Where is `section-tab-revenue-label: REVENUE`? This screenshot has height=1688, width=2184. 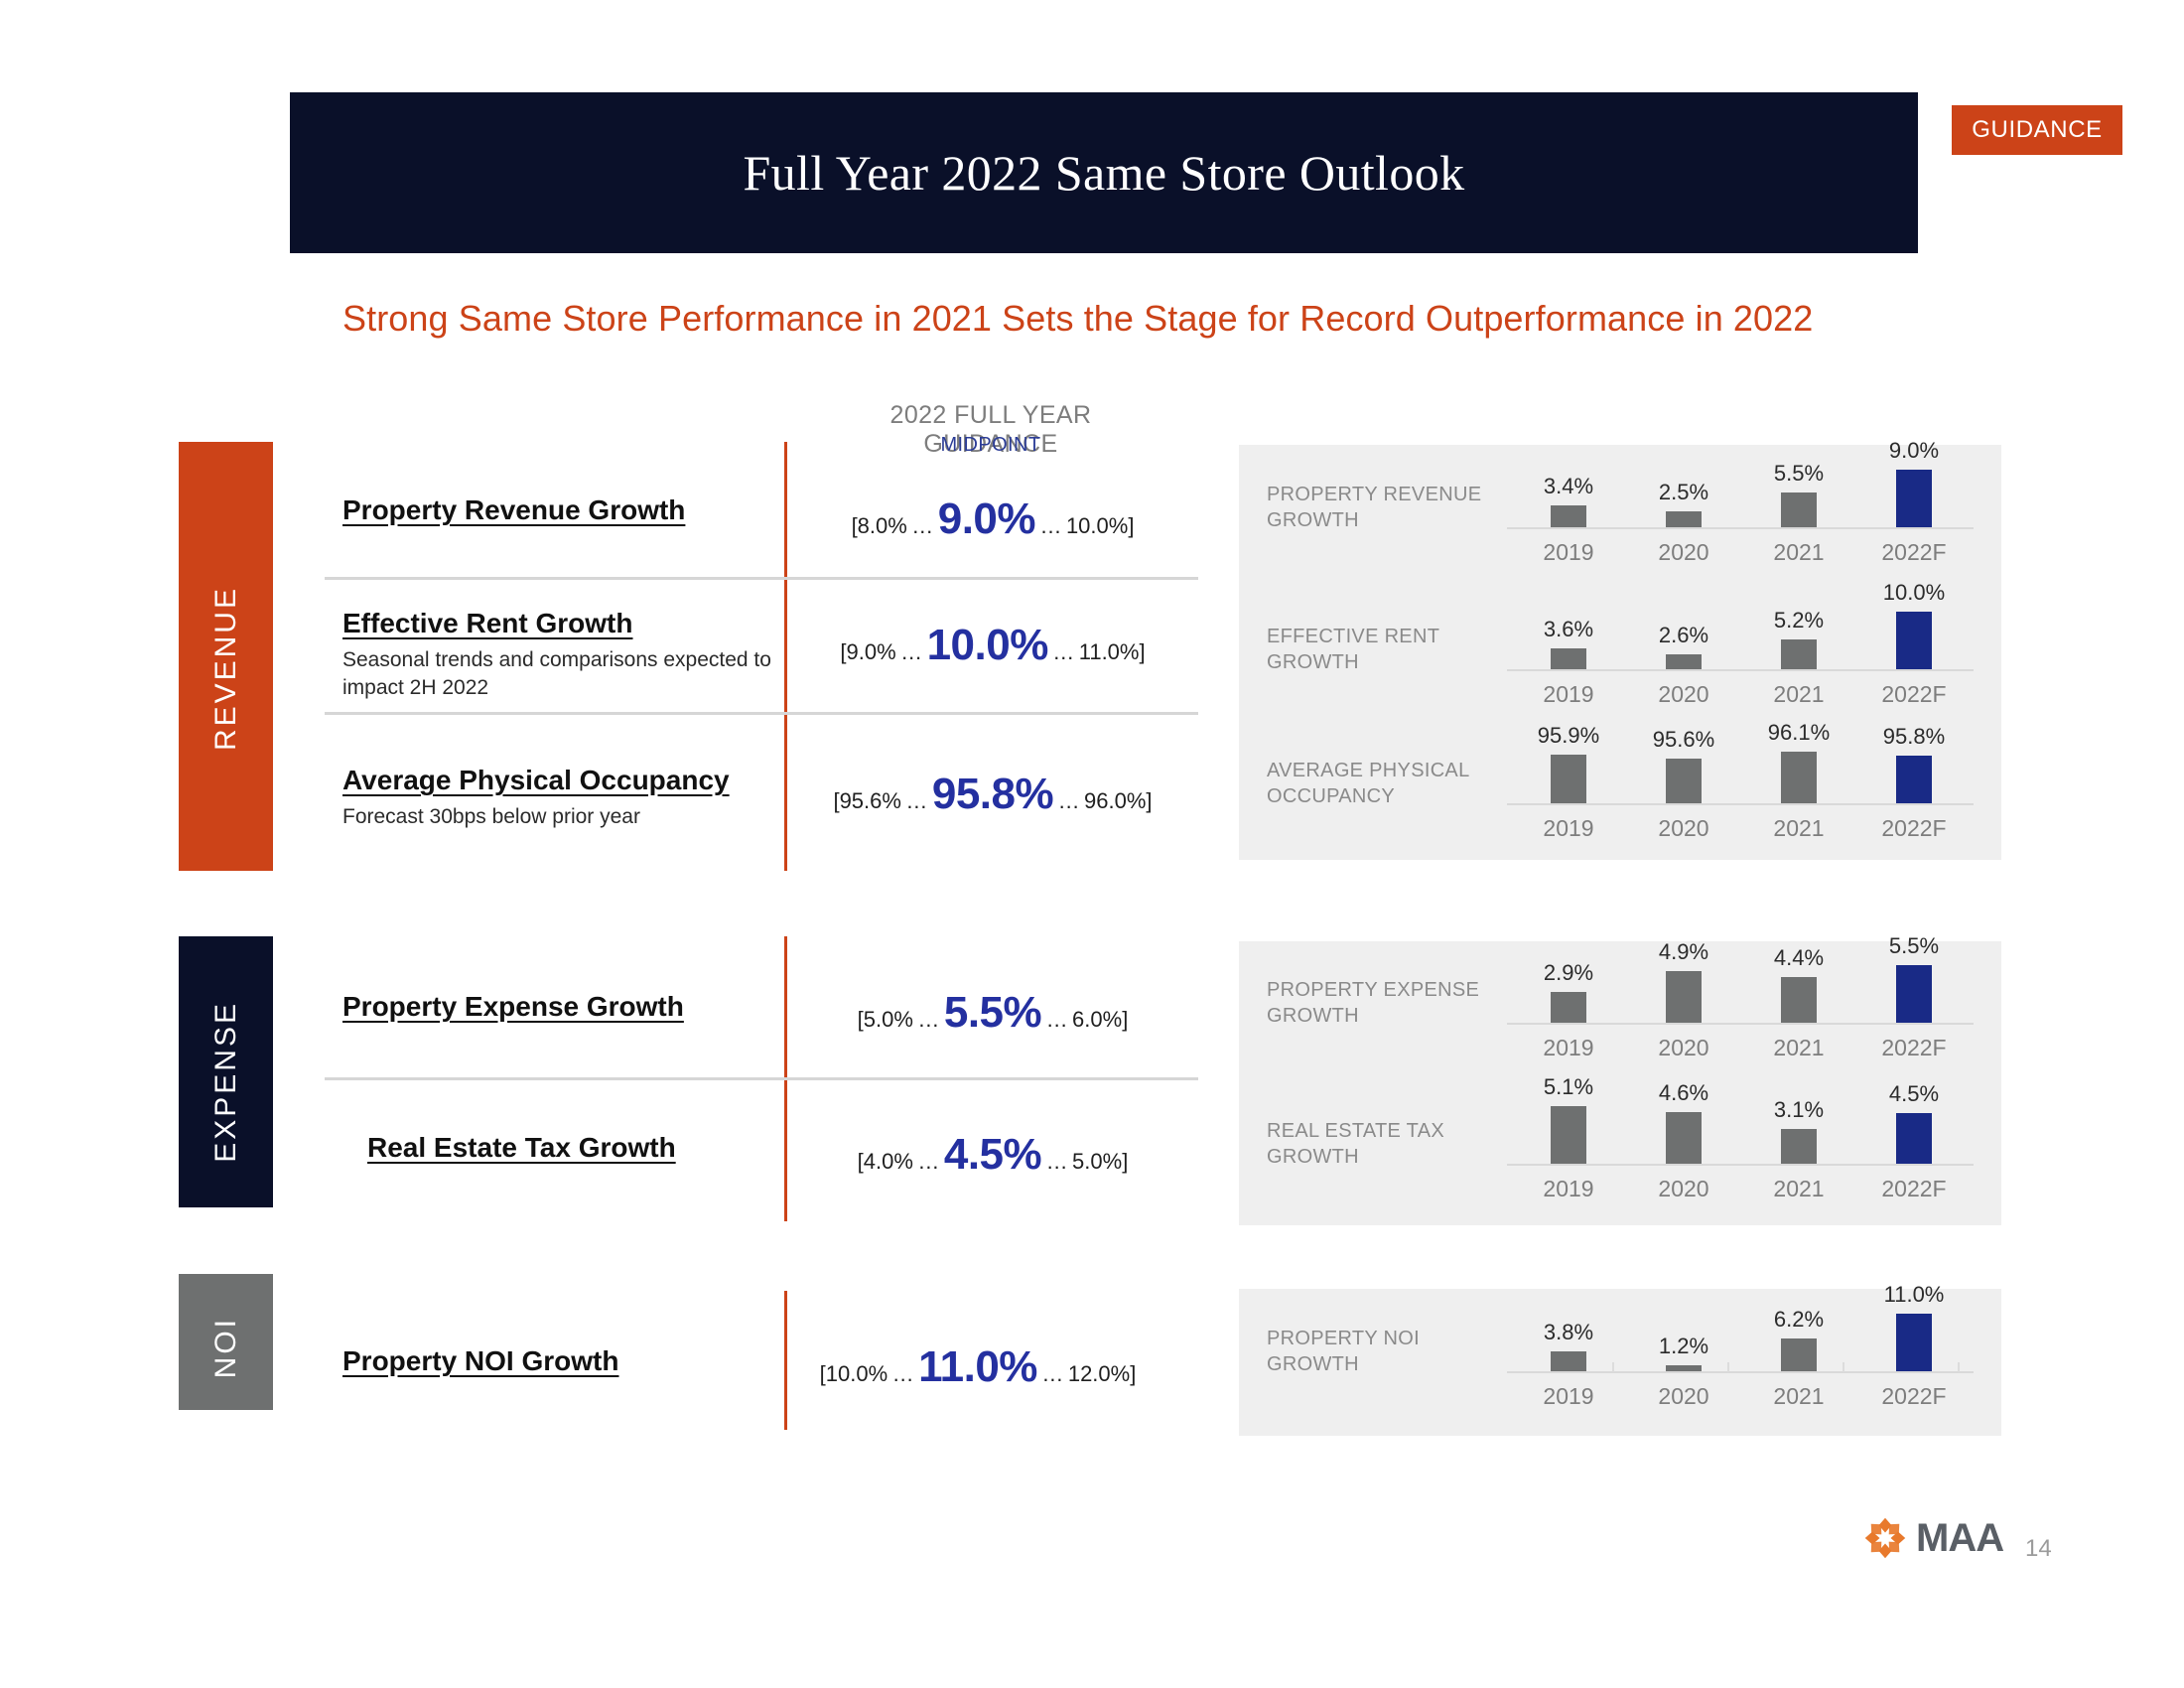
section-tab-revenue-label: REVENUE is located at coordinates (225, 668).